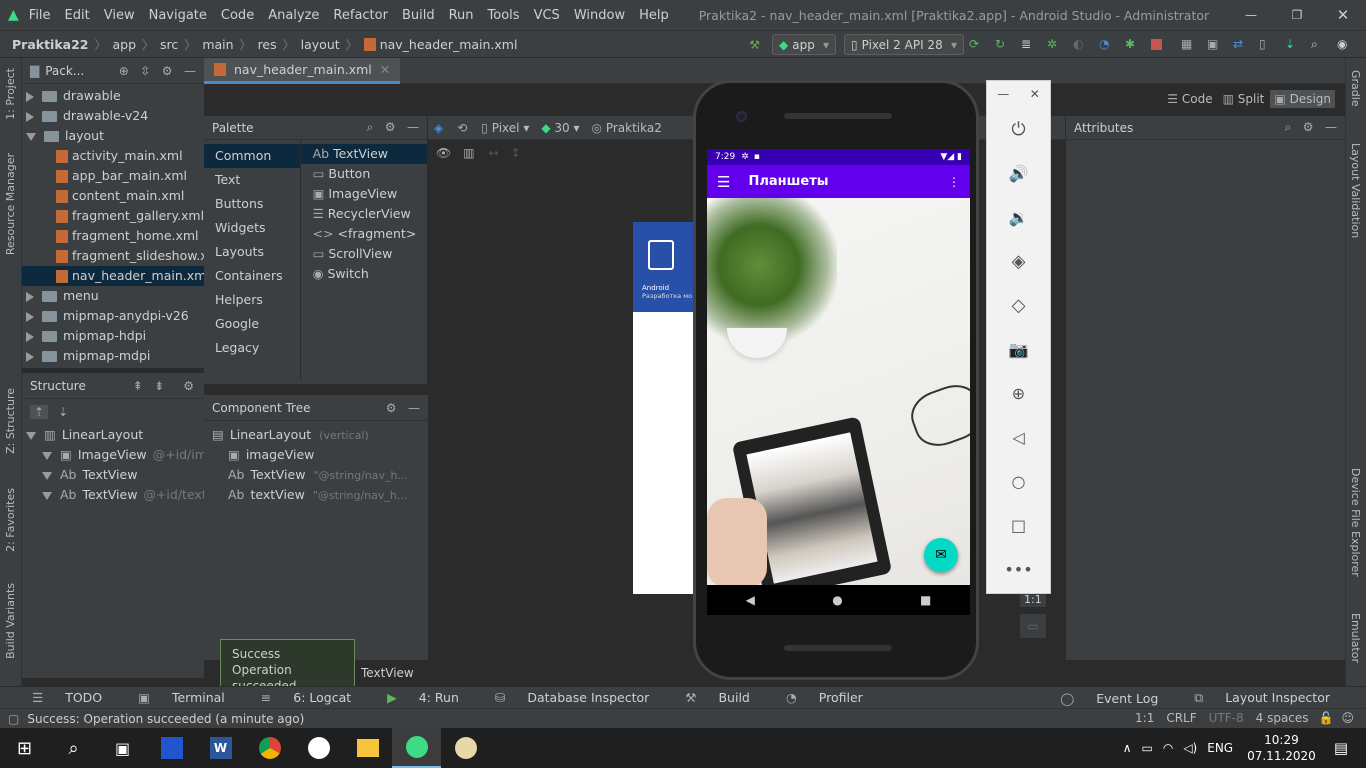 The width and height of the screenshot is (1366, 768). I want to click on structure-item: Ab TextView @+id/textVie, so click(124, 495).